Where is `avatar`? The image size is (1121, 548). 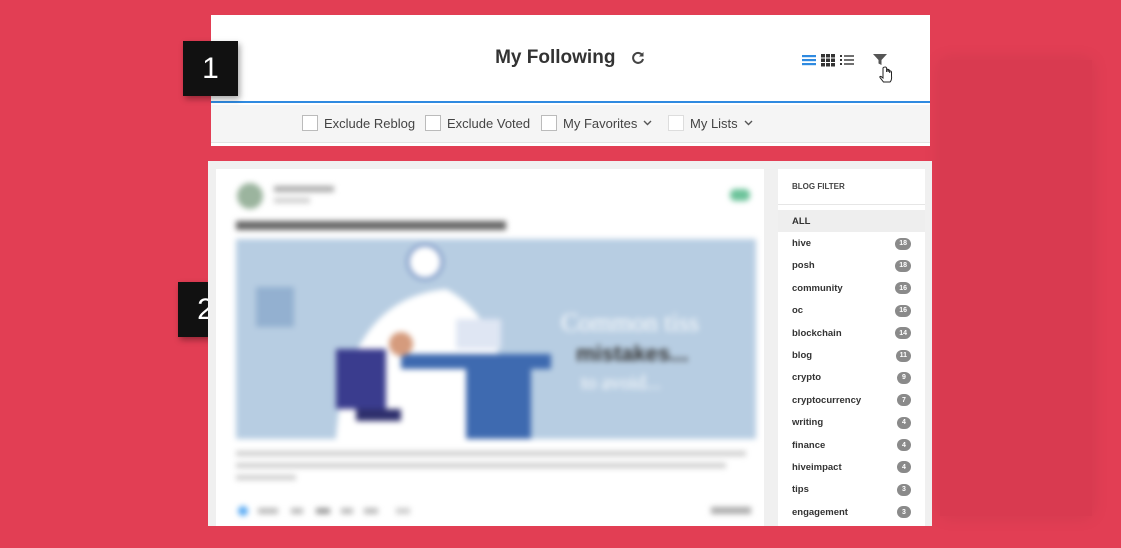
avatar is located at coordinates (250, 196).